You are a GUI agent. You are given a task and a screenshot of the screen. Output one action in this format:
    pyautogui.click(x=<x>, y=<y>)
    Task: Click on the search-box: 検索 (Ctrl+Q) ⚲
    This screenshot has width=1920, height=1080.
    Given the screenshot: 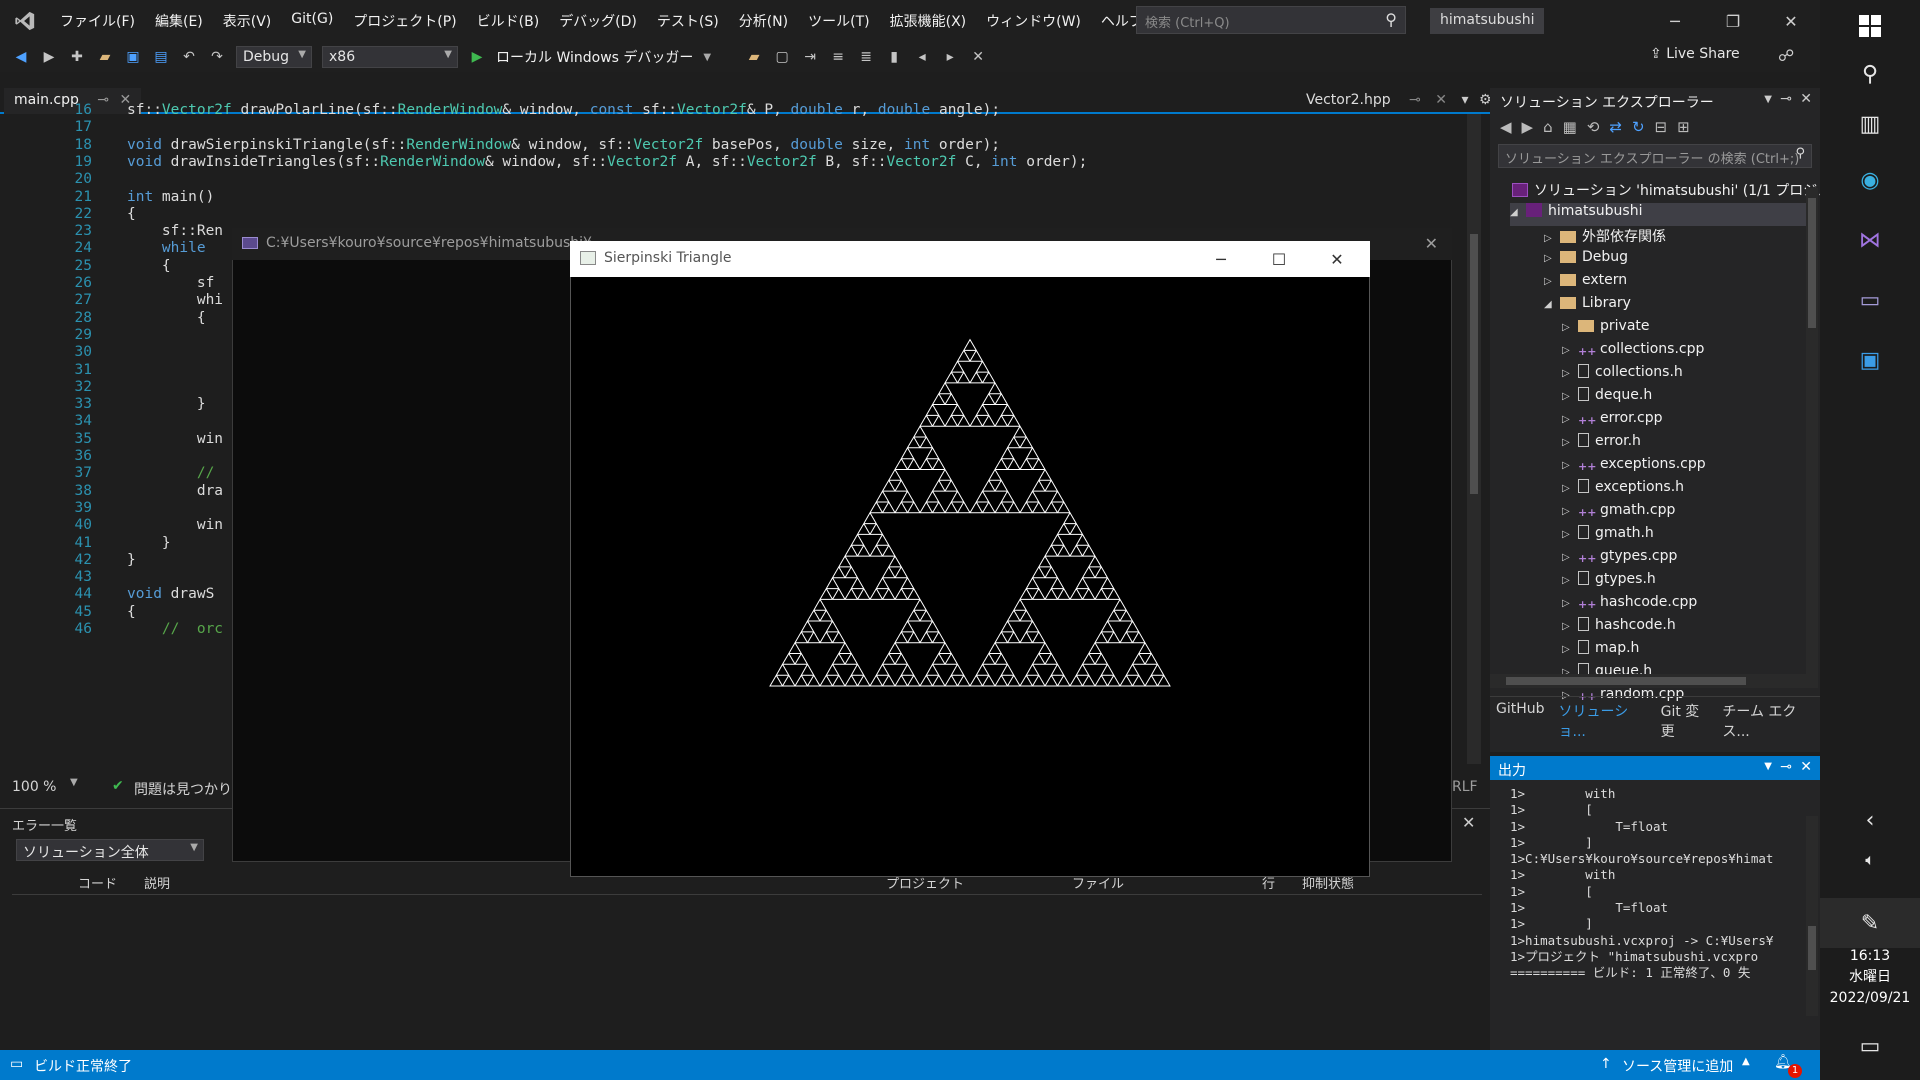 What is the action you would take?
    pyautogui.click(x=1271, y=20)
    